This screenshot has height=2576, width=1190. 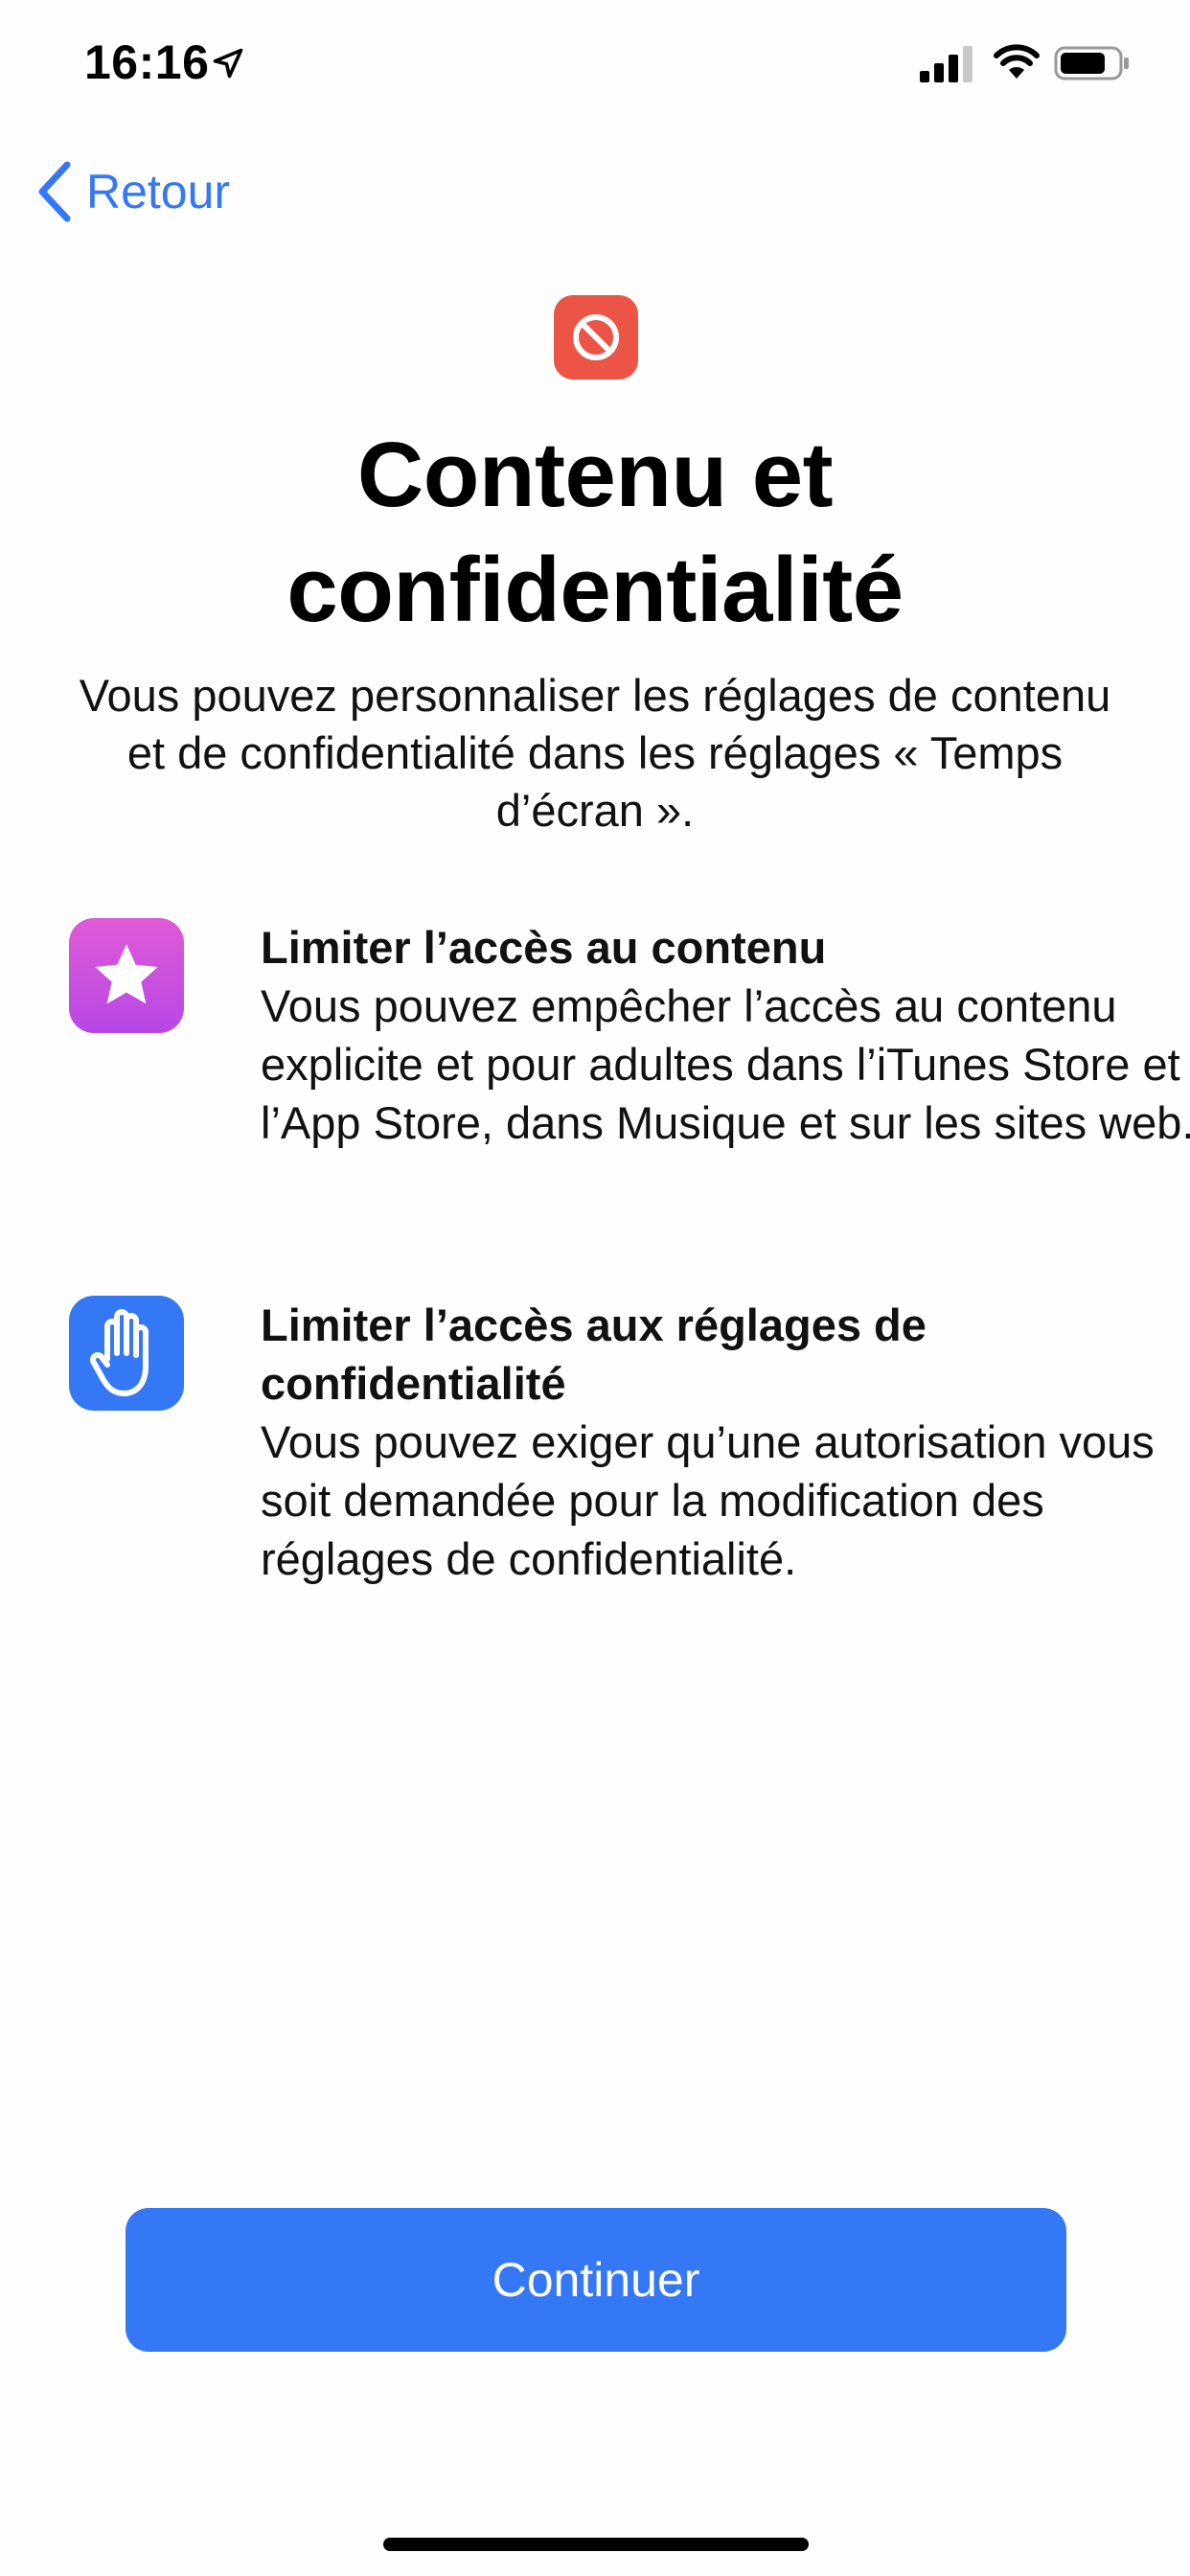 I want to click on status-time: 16:16, so click(x=147, y=62).